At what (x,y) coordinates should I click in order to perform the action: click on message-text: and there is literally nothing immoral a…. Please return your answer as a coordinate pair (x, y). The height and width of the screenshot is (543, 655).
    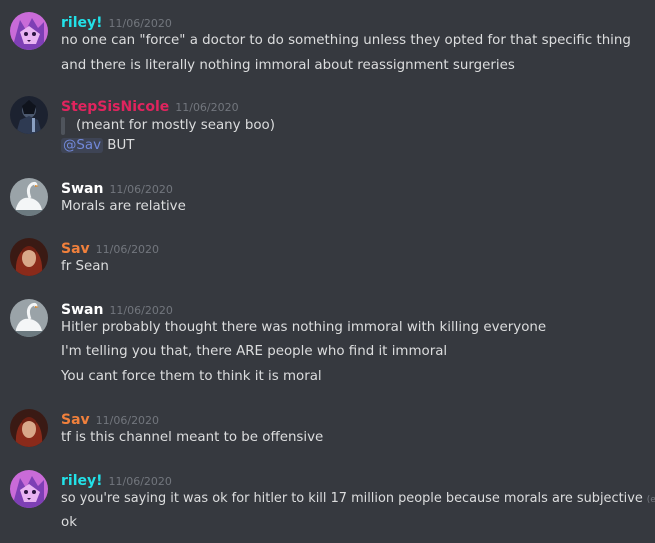
    Looking at the image, I should click on (288, 65).